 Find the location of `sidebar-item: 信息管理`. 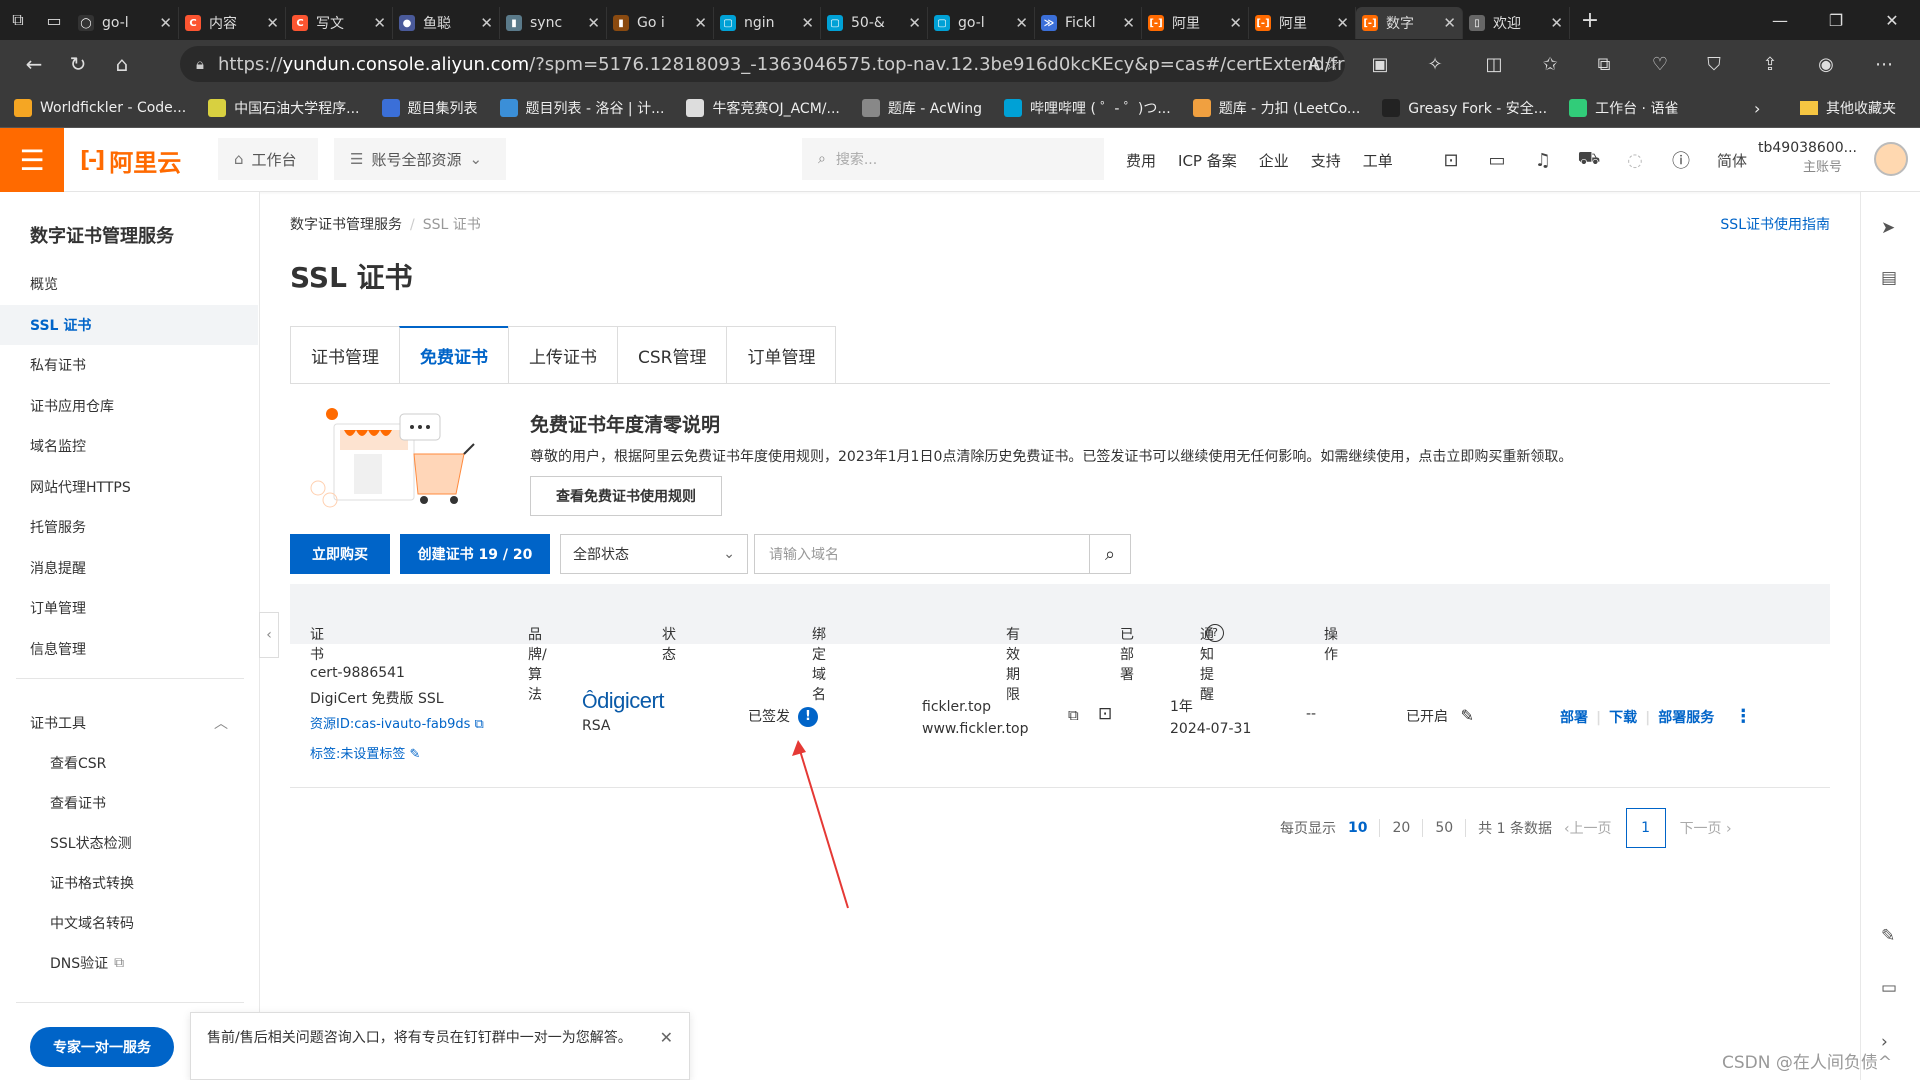

sidebar-item: 信息管理 is located at coordinates (129, 649).